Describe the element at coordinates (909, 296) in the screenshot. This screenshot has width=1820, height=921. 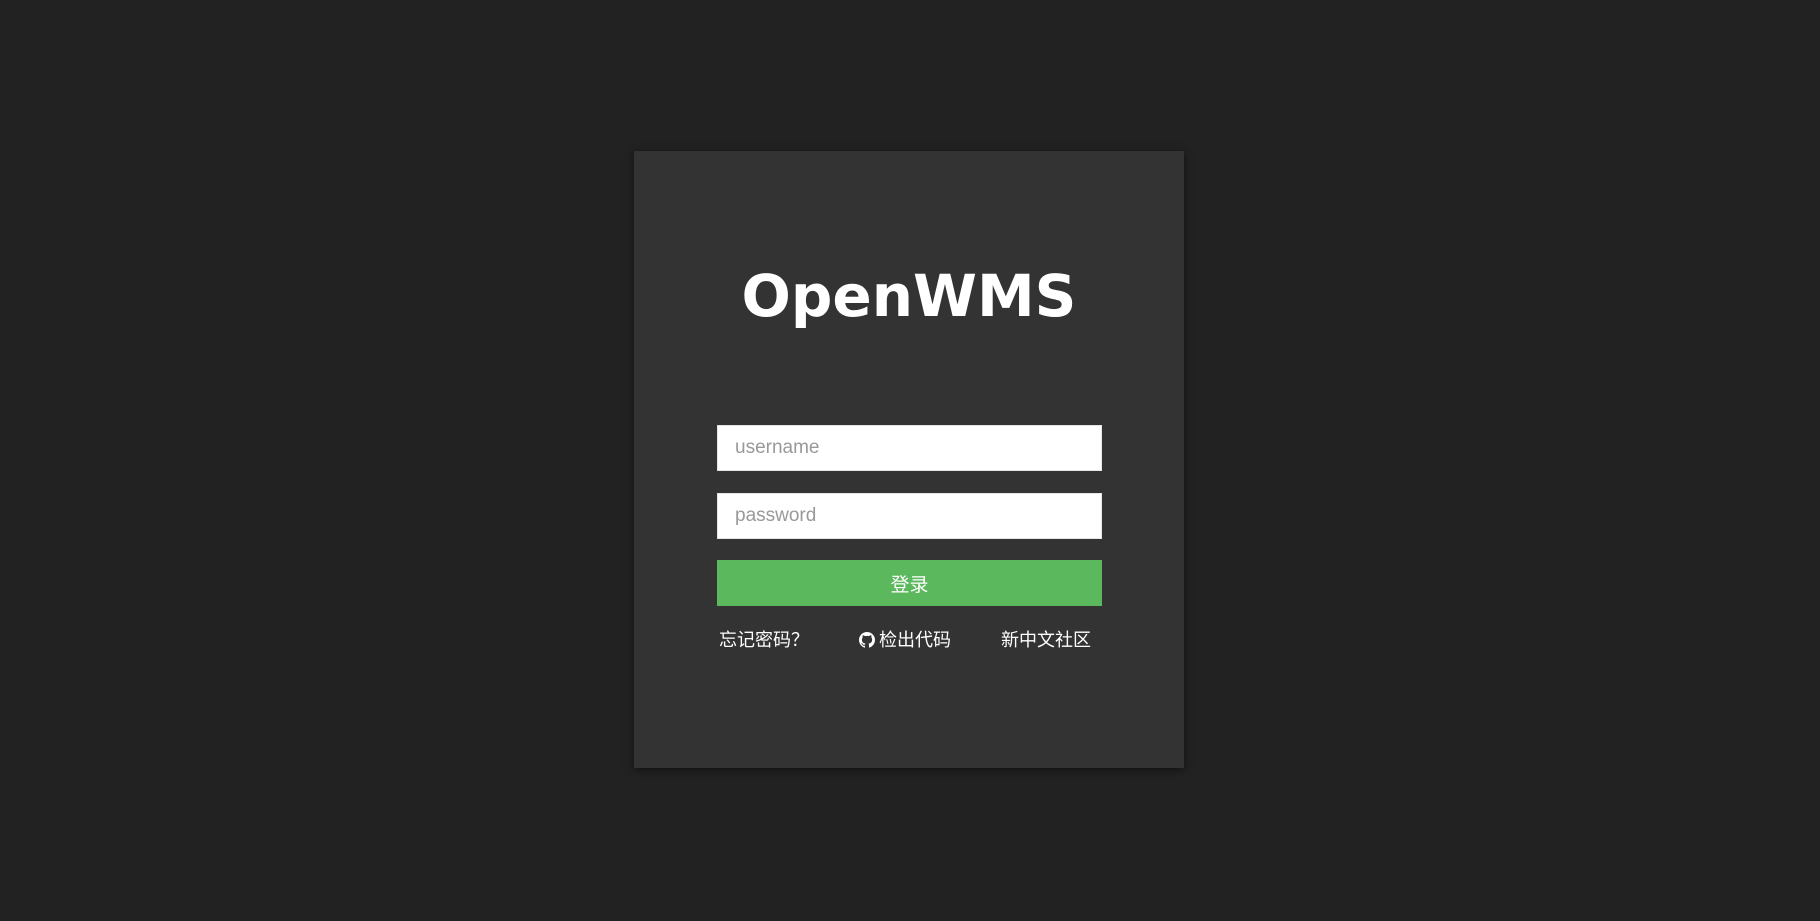
I see `app-title: OpenWMS` at that location.